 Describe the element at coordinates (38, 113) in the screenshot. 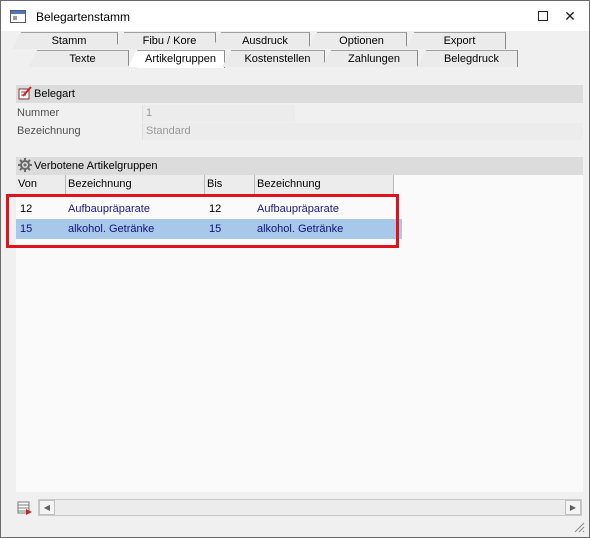

I see `nummer-label: Nummer` at that location.